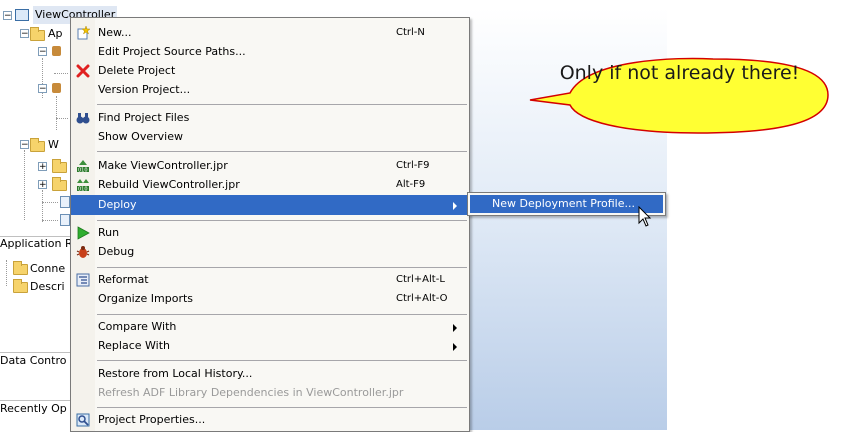 This screenshot has height=432, width=841. I want to click on section-header-data-controls: Data Contro, so click(33, 361).